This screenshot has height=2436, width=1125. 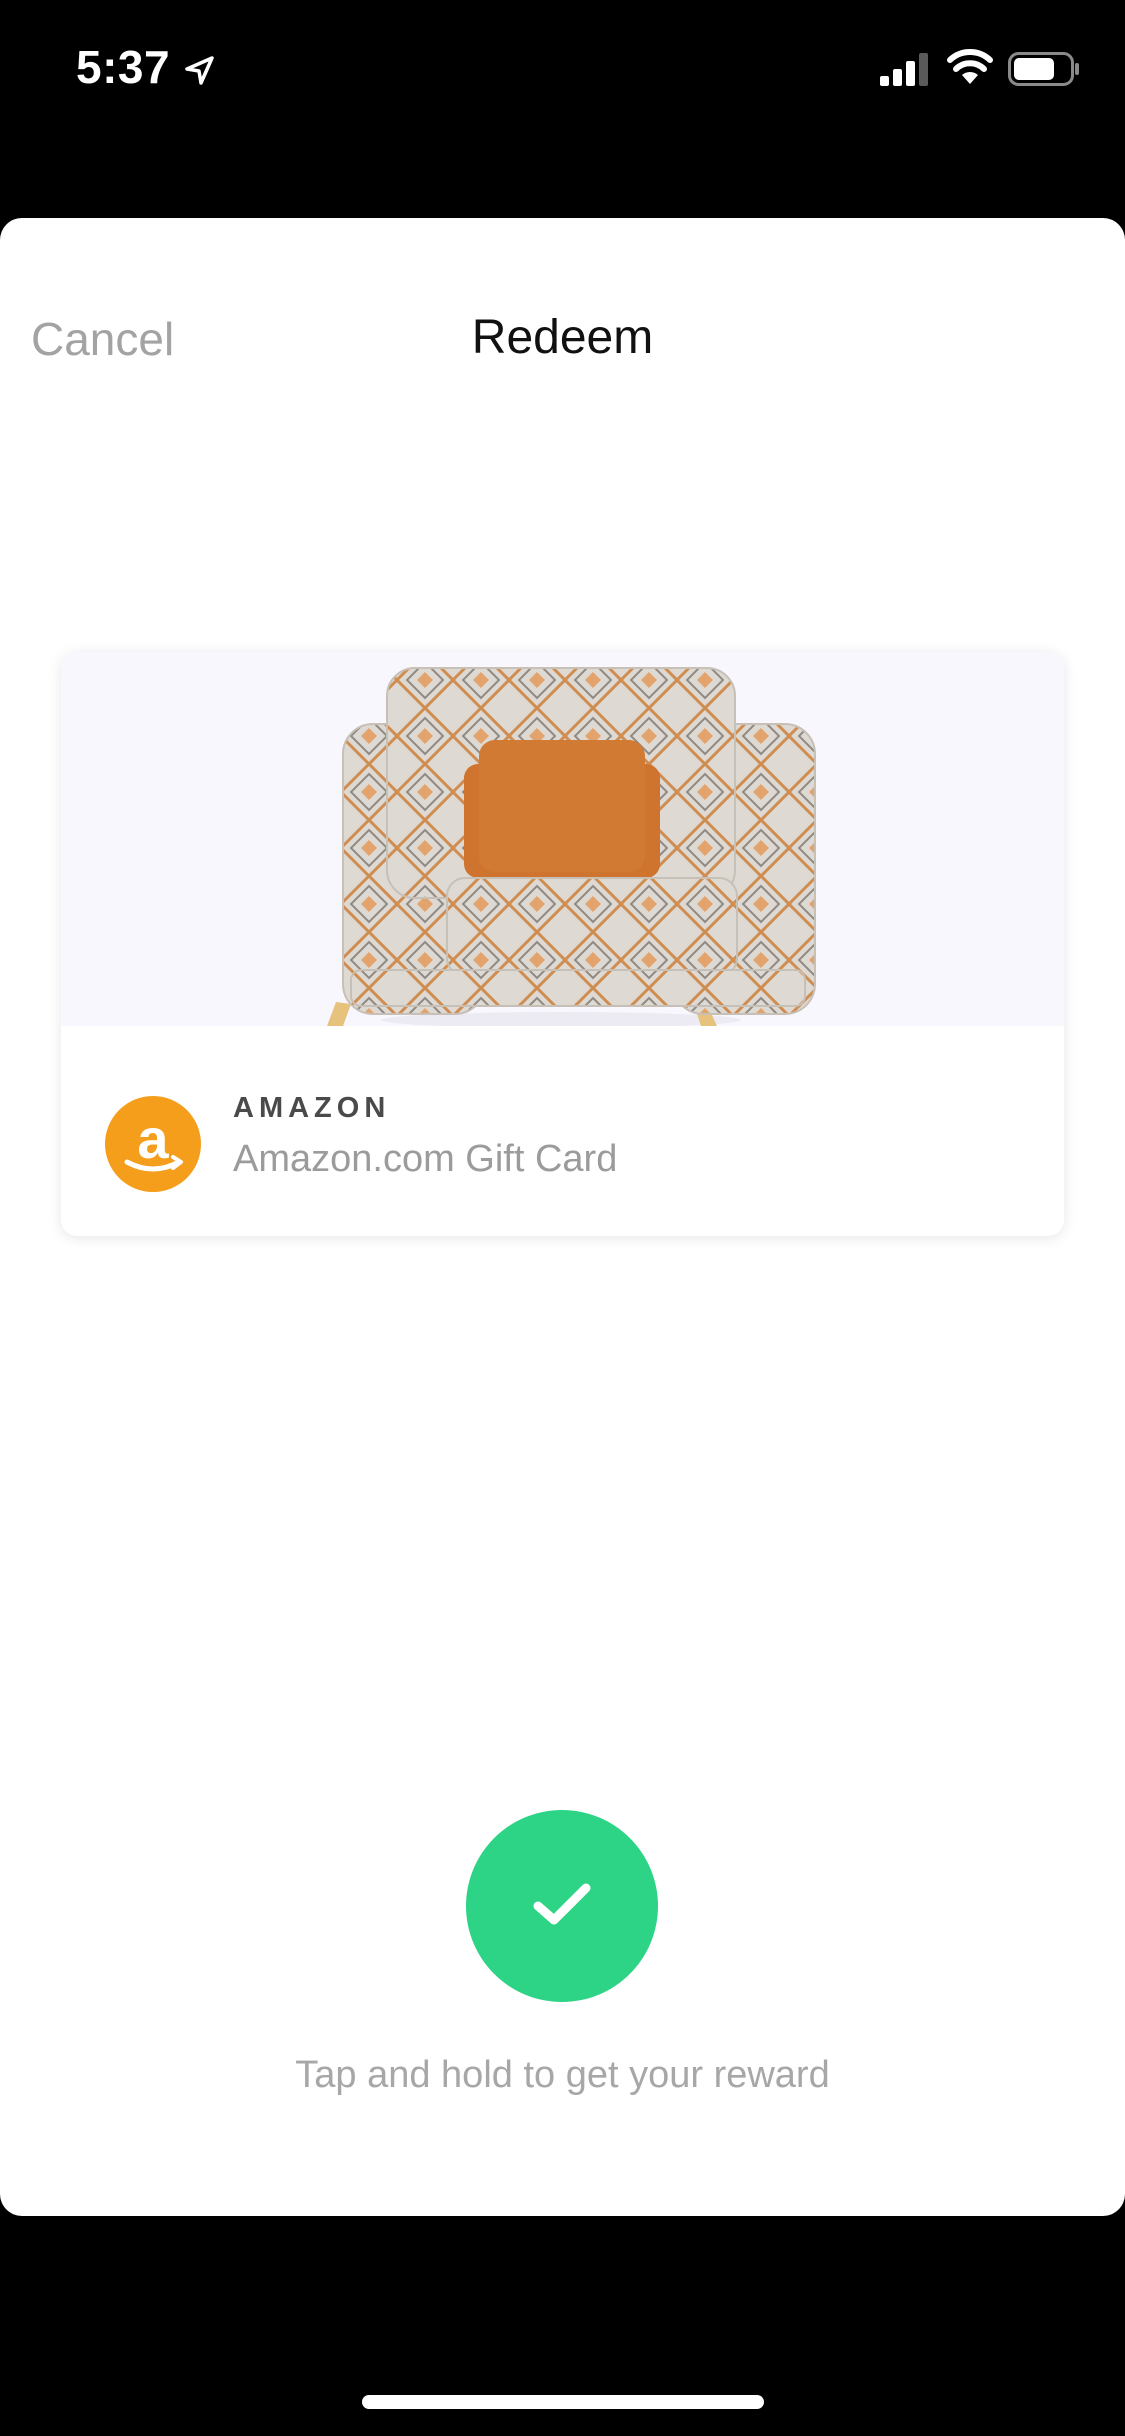 What do you see at coordinates (153, 1138) in the screenshot?
I see `svg-text: a` at bounding box center [153, 1138].